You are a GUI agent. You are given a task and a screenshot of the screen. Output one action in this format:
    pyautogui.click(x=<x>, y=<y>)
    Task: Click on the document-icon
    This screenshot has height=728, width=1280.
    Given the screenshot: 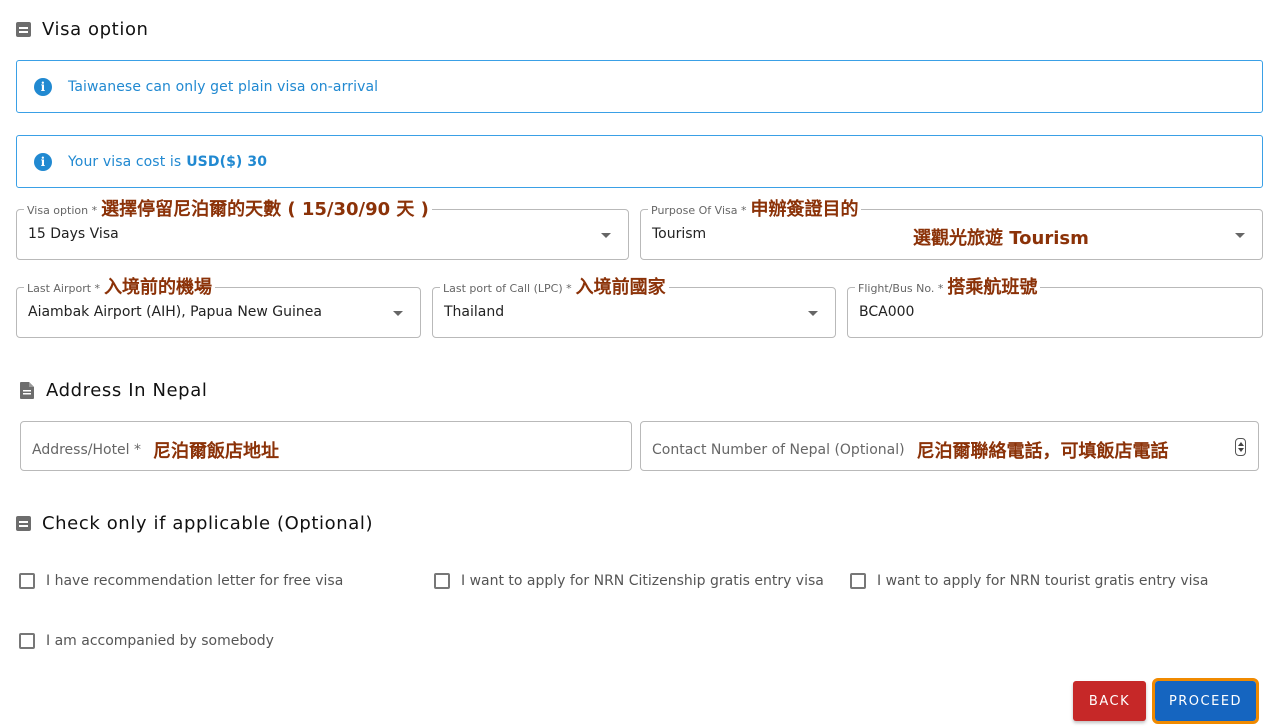 What is the action you would take?
    pyautogui.click(x=27, y=390)
    